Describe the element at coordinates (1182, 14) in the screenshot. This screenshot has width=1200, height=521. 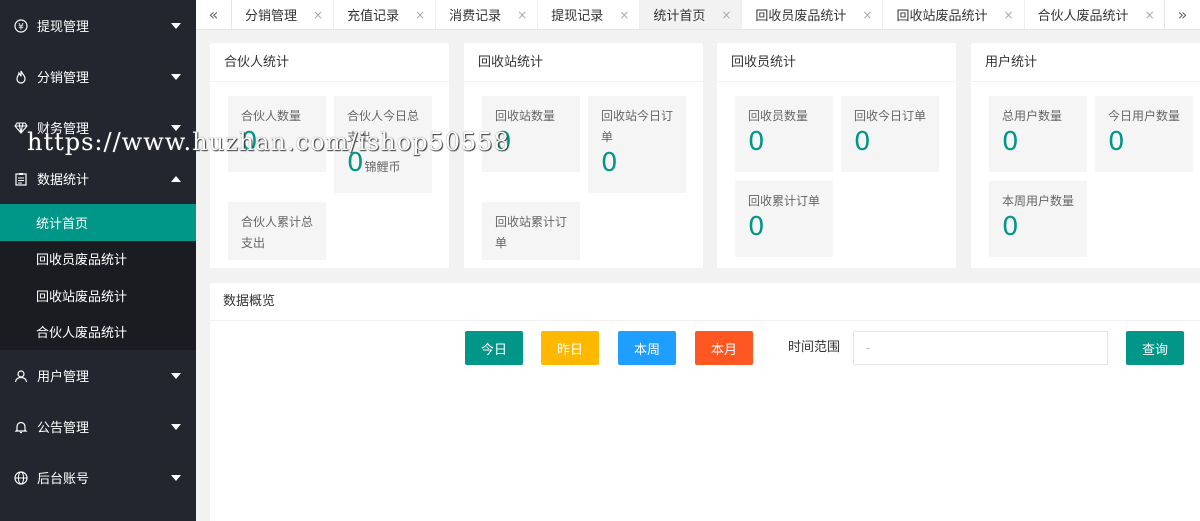
I see `tab-scroll-right-icon: »` at that location.